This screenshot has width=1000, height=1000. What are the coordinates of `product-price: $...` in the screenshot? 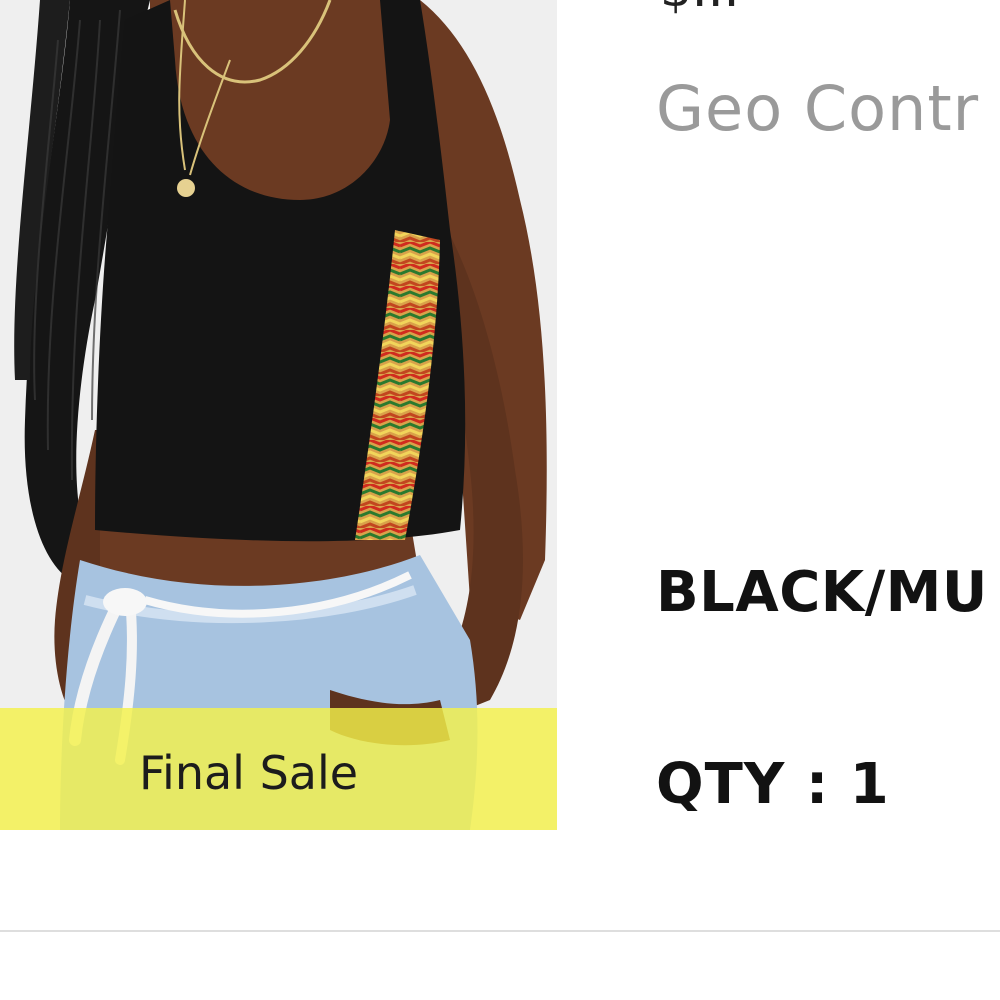 It's located at (700, 9).